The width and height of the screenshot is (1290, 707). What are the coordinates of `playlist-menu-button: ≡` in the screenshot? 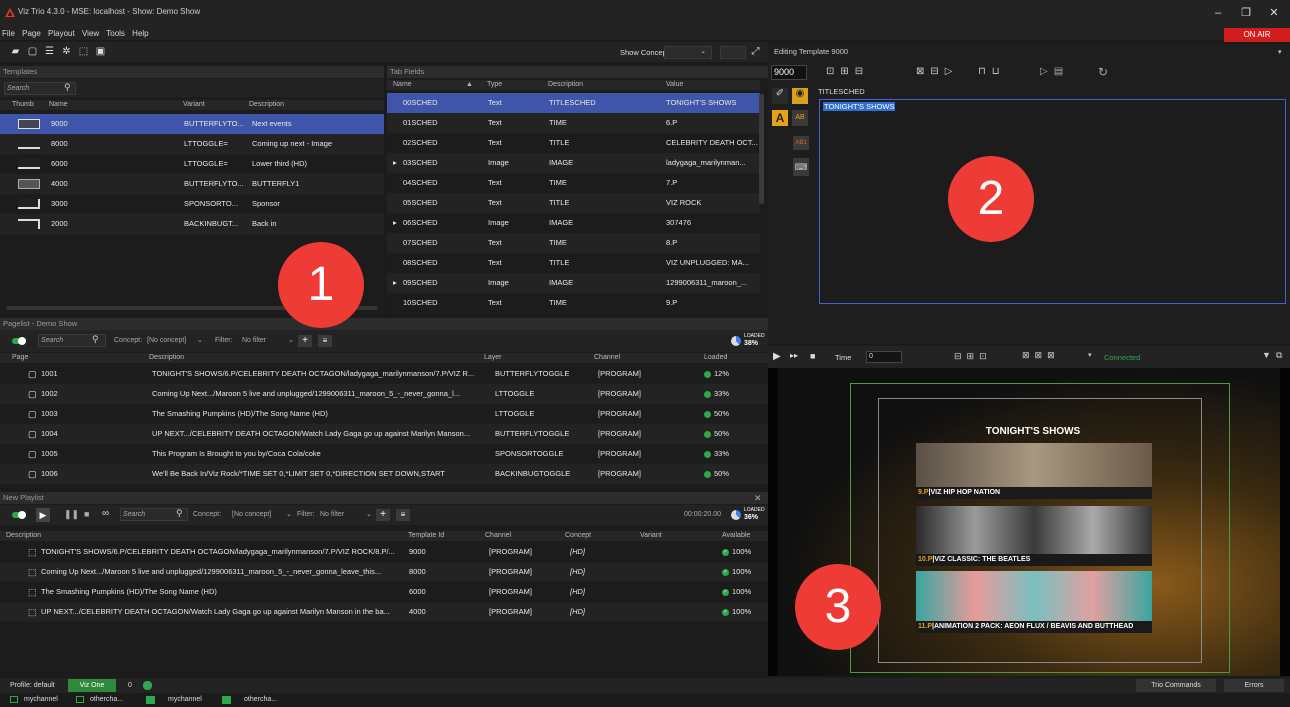 It's located at (403, 515).